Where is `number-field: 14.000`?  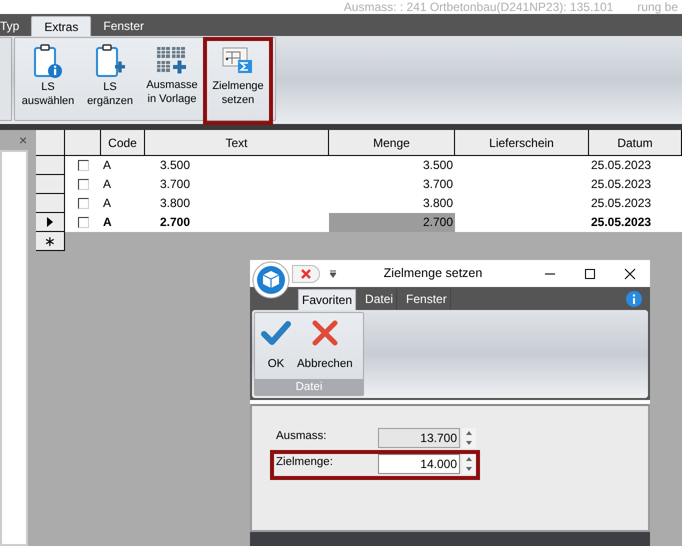 number-field: 14.000 is located at coordinates (419, 464).